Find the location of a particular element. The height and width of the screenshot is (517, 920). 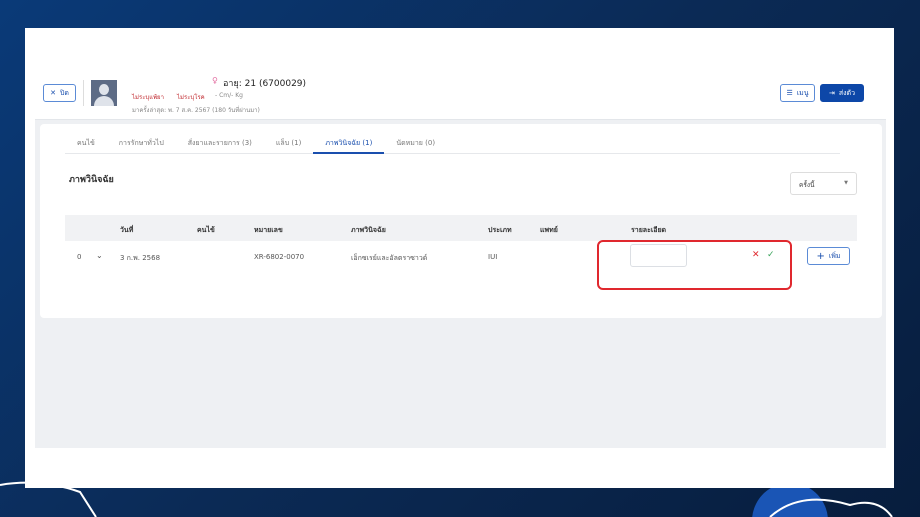

divider is located at coordinates (83, 93).